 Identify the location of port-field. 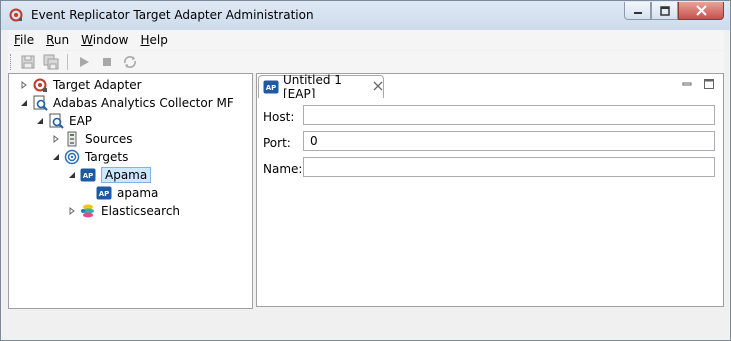
(509, 141).